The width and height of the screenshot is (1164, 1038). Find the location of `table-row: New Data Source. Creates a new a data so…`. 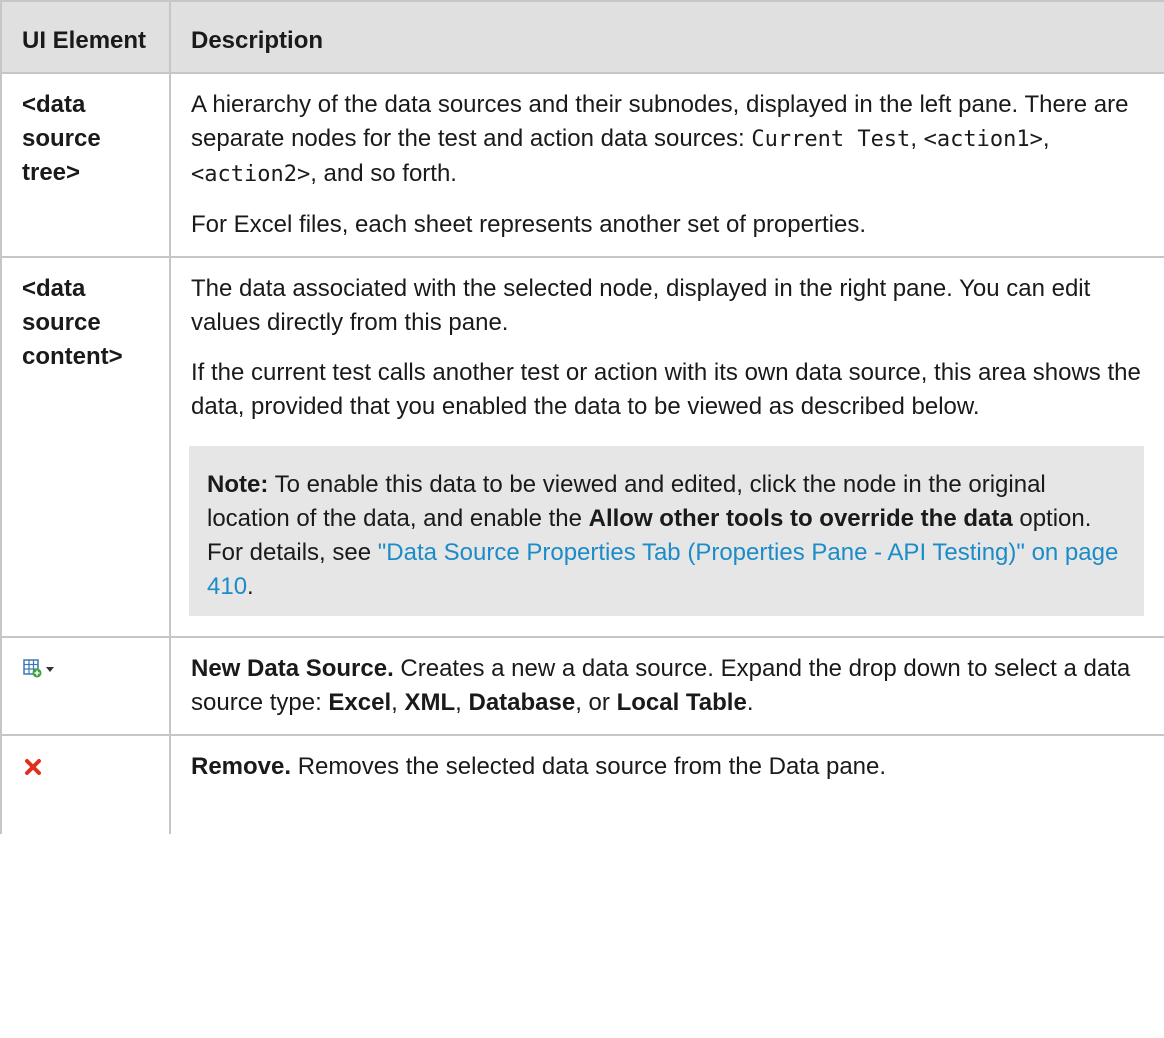

table-row: New Data Source. Creates a new a data so… is located at coordinates (582, 686).